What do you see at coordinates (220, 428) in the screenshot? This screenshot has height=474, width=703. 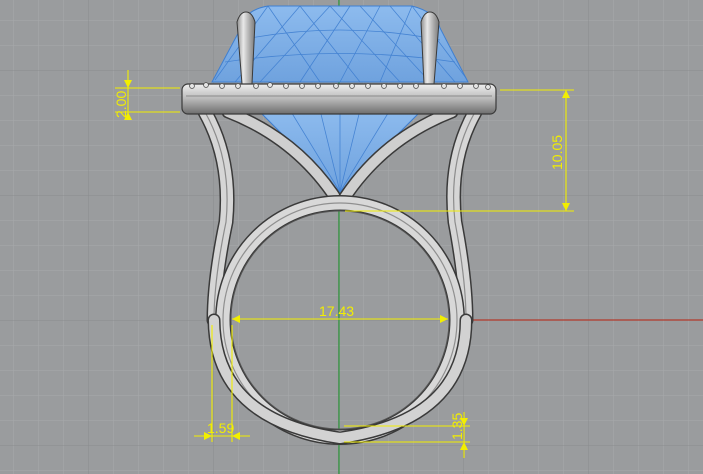 I see `dim-shank-width-label: 1.59` at bounding box center [220, 428].